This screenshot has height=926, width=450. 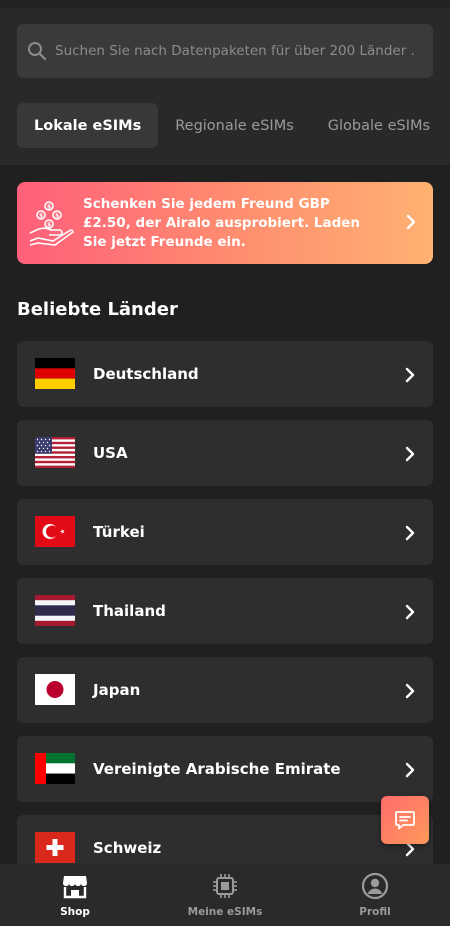 I want to click on list-item-usa: USA, so click(x=225, y=453).